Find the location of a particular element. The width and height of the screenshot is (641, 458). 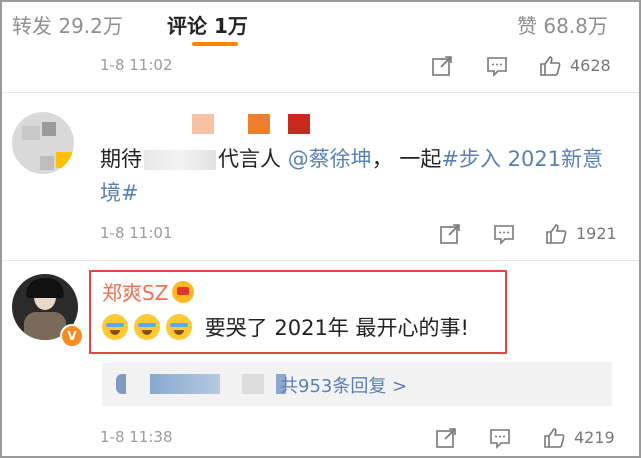

replies-preview: 共953条回复 > is located at coordinates (357, 384).